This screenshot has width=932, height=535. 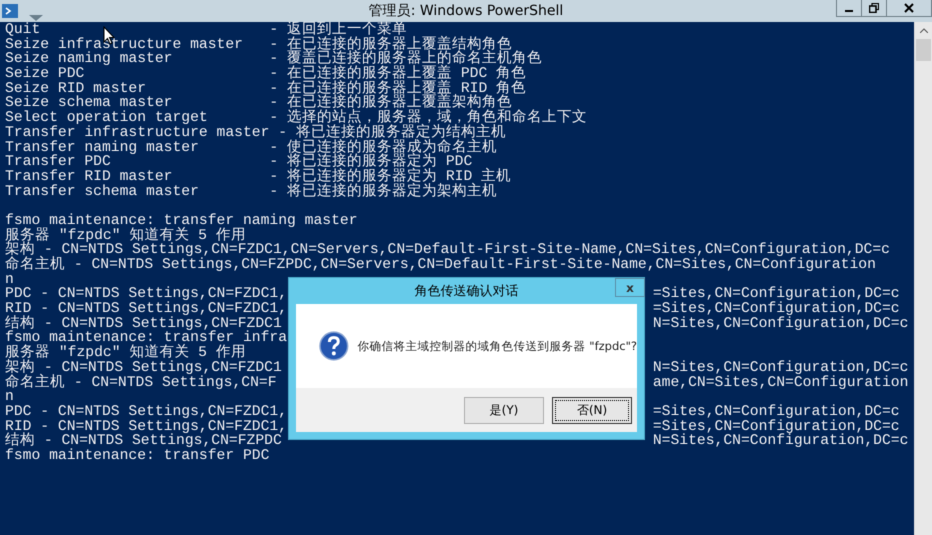 I want to click on close-icon, so click(x=909, y=8).